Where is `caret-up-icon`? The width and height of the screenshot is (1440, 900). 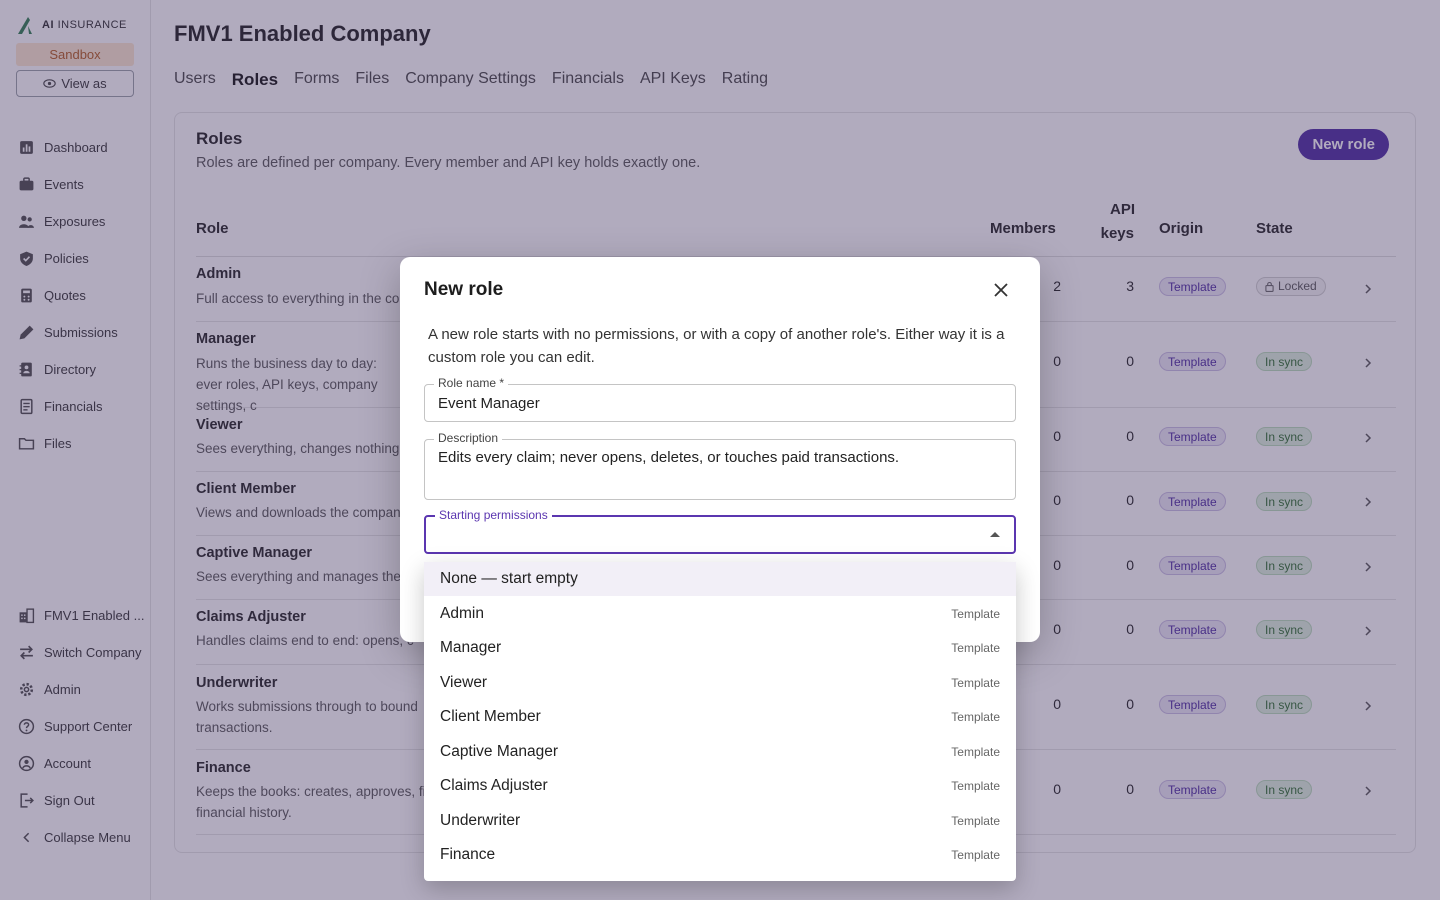
caret-up-icon is located at coordinates (995, 534).